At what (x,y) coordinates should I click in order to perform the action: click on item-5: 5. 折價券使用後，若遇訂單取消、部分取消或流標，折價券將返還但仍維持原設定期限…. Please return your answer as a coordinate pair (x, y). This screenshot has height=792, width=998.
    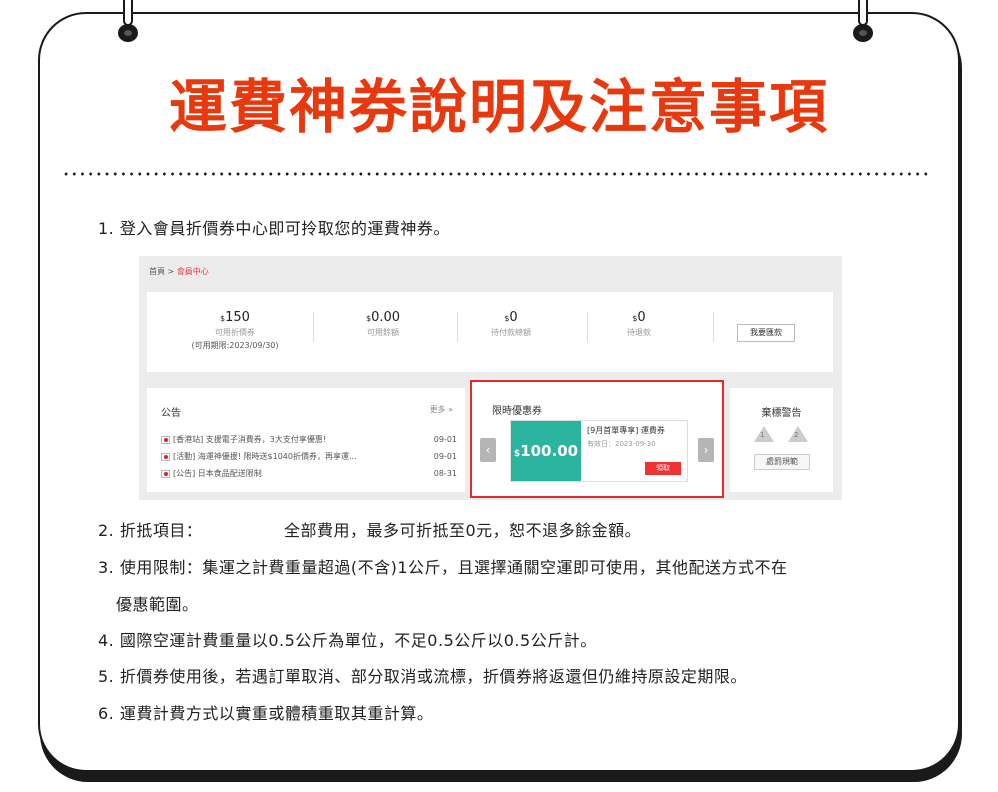
    Looking at the image, I should click on (422, 676).